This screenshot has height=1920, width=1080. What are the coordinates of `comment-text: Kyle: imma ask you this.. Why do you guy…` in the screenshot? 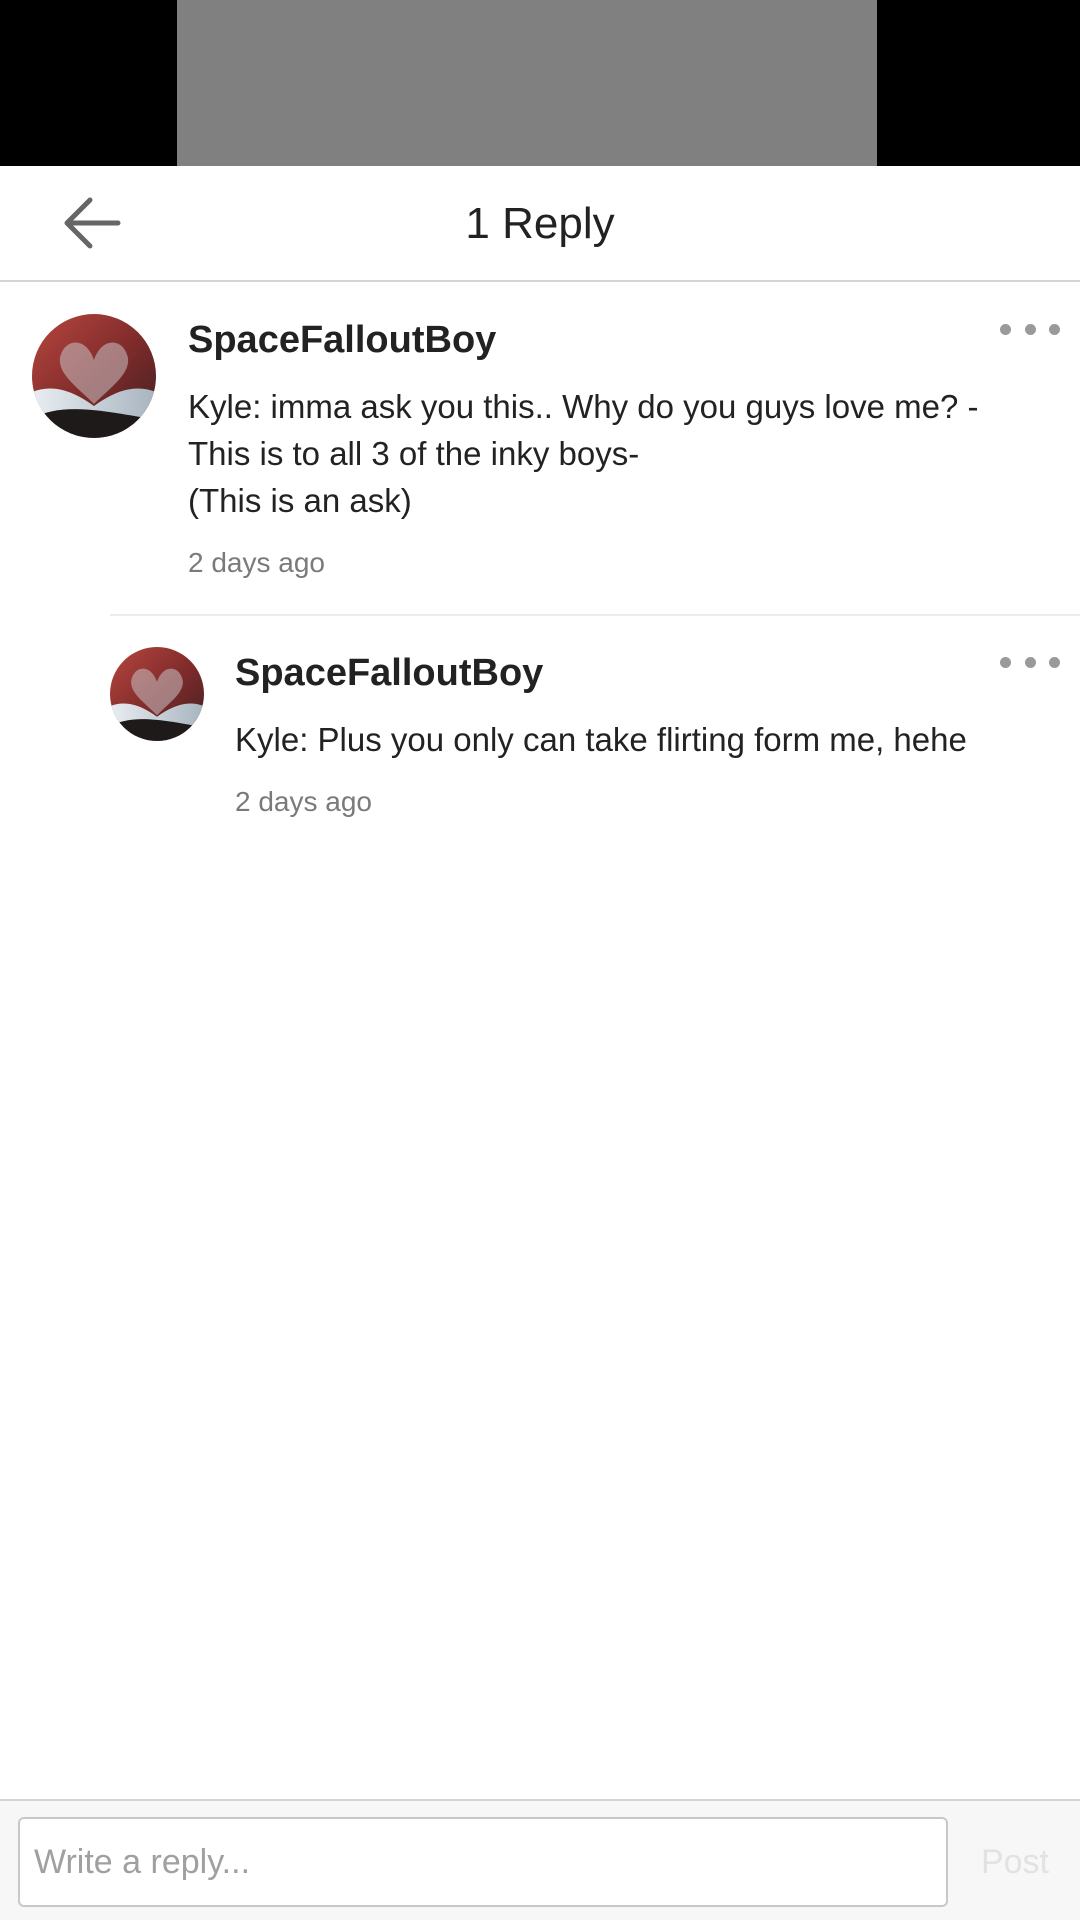 It's located at (583, 453).